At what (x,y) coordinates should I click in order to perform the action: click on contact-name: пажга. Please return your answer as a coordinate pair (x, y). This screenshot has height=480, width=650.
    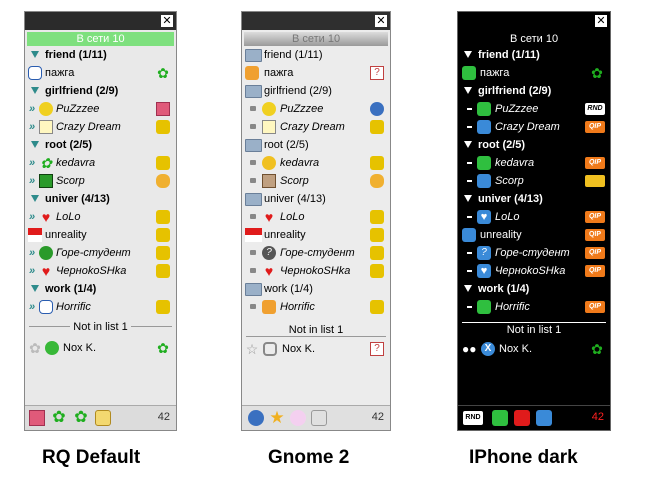
    Looking at the image, I should click on (495, 73).